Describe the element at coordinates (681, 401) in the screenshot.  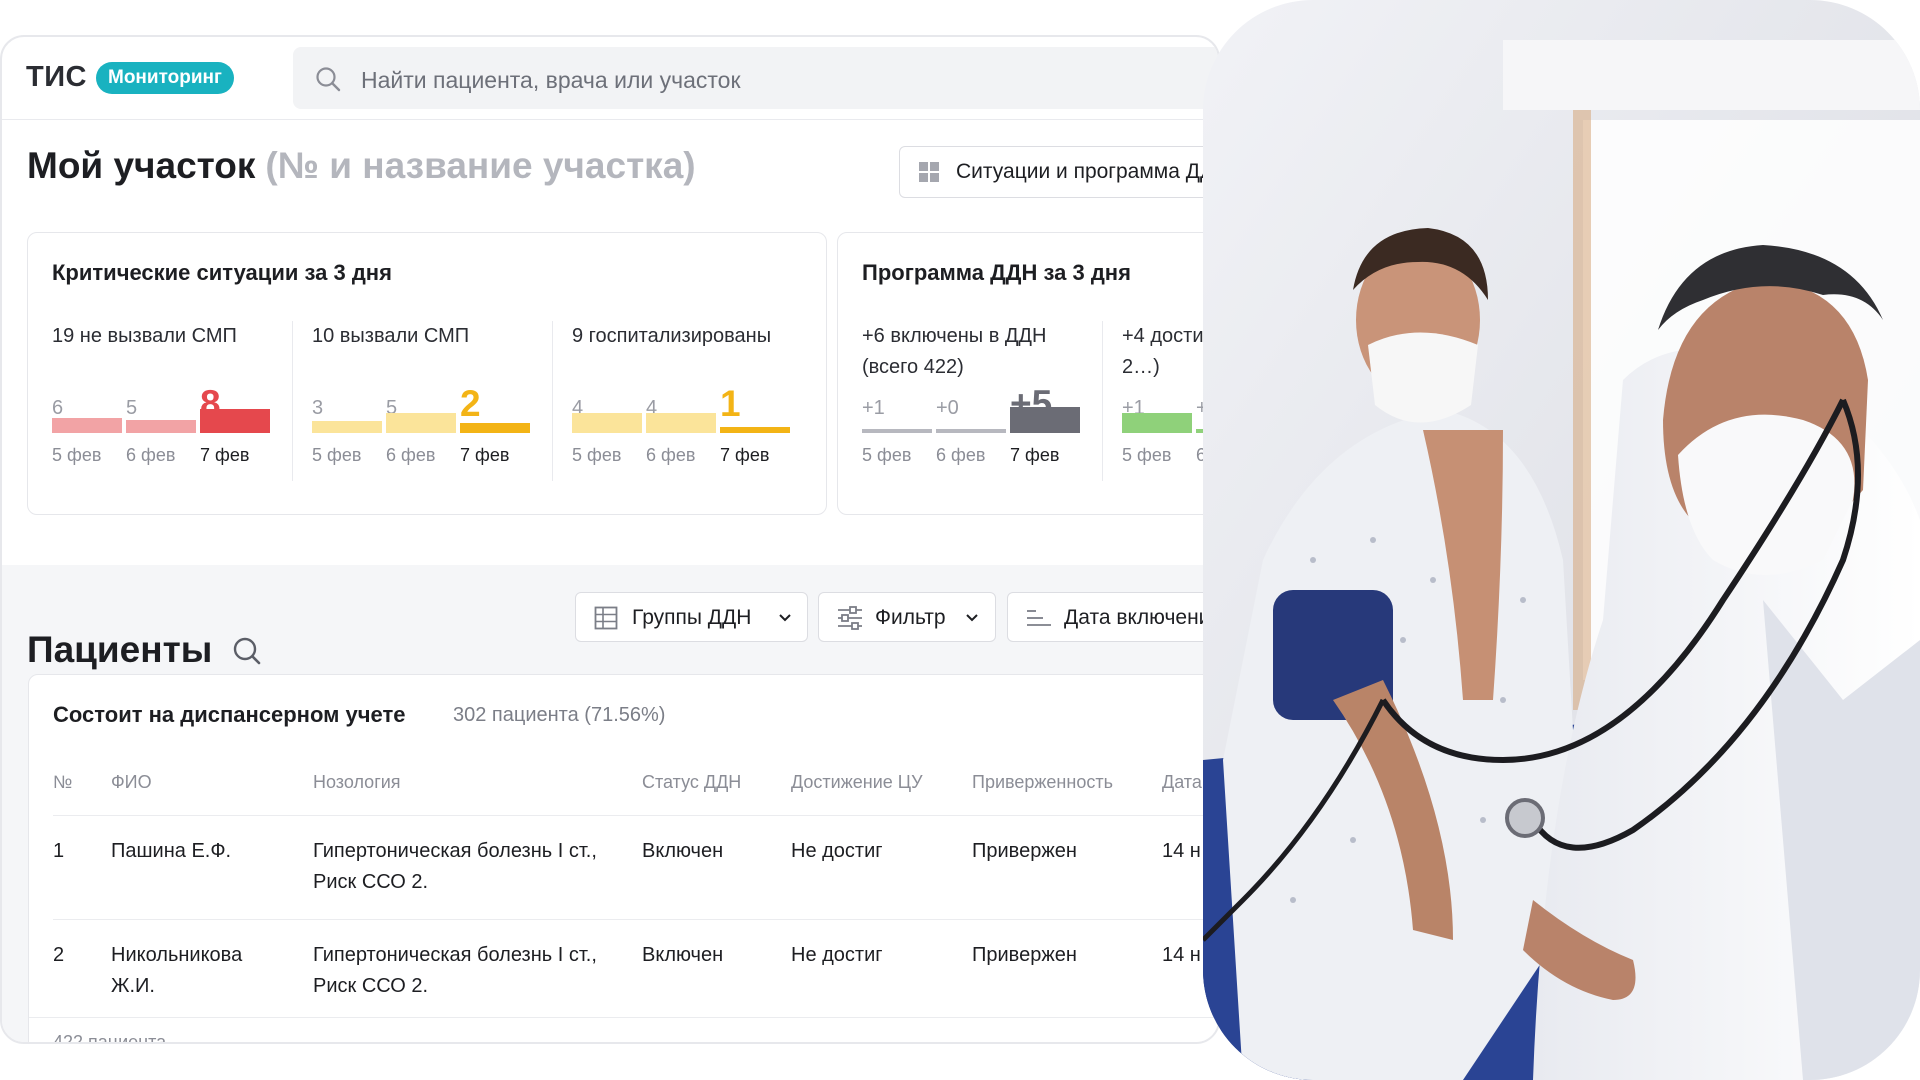
I see `metric-column: 46 фев` at that location.